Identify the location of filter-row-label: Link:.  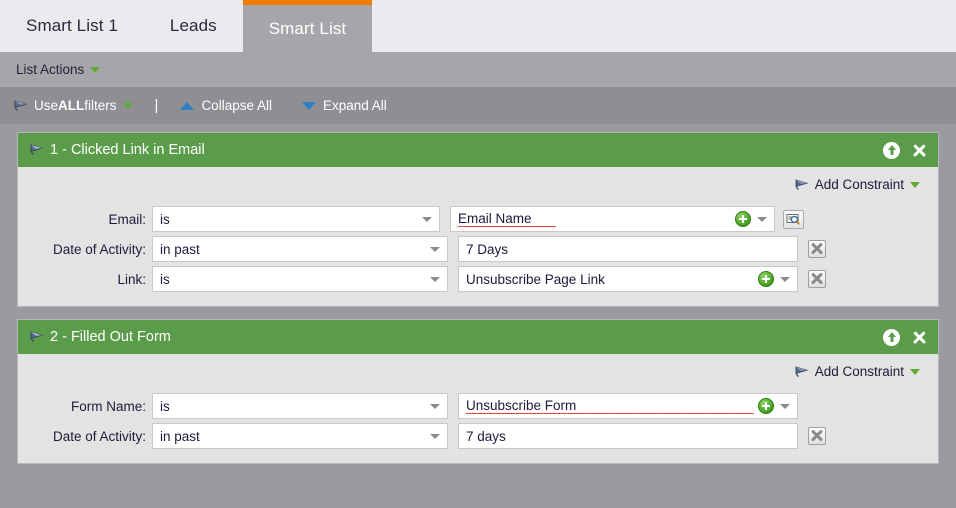
(131, 279).